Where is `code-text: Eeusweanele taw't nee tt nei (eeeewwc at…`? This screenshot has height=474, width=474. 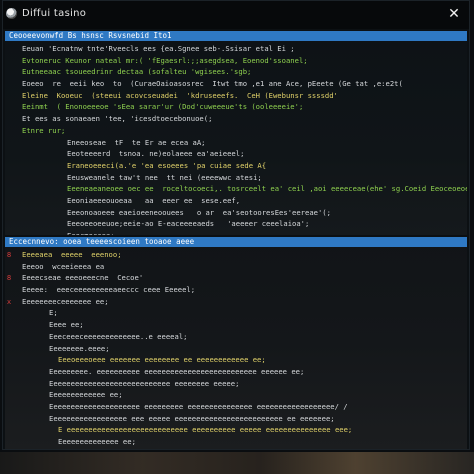
code-text: Eeusweanele taw't nee tt nei (eeeewwc at… is located at coordinates (164, 177).